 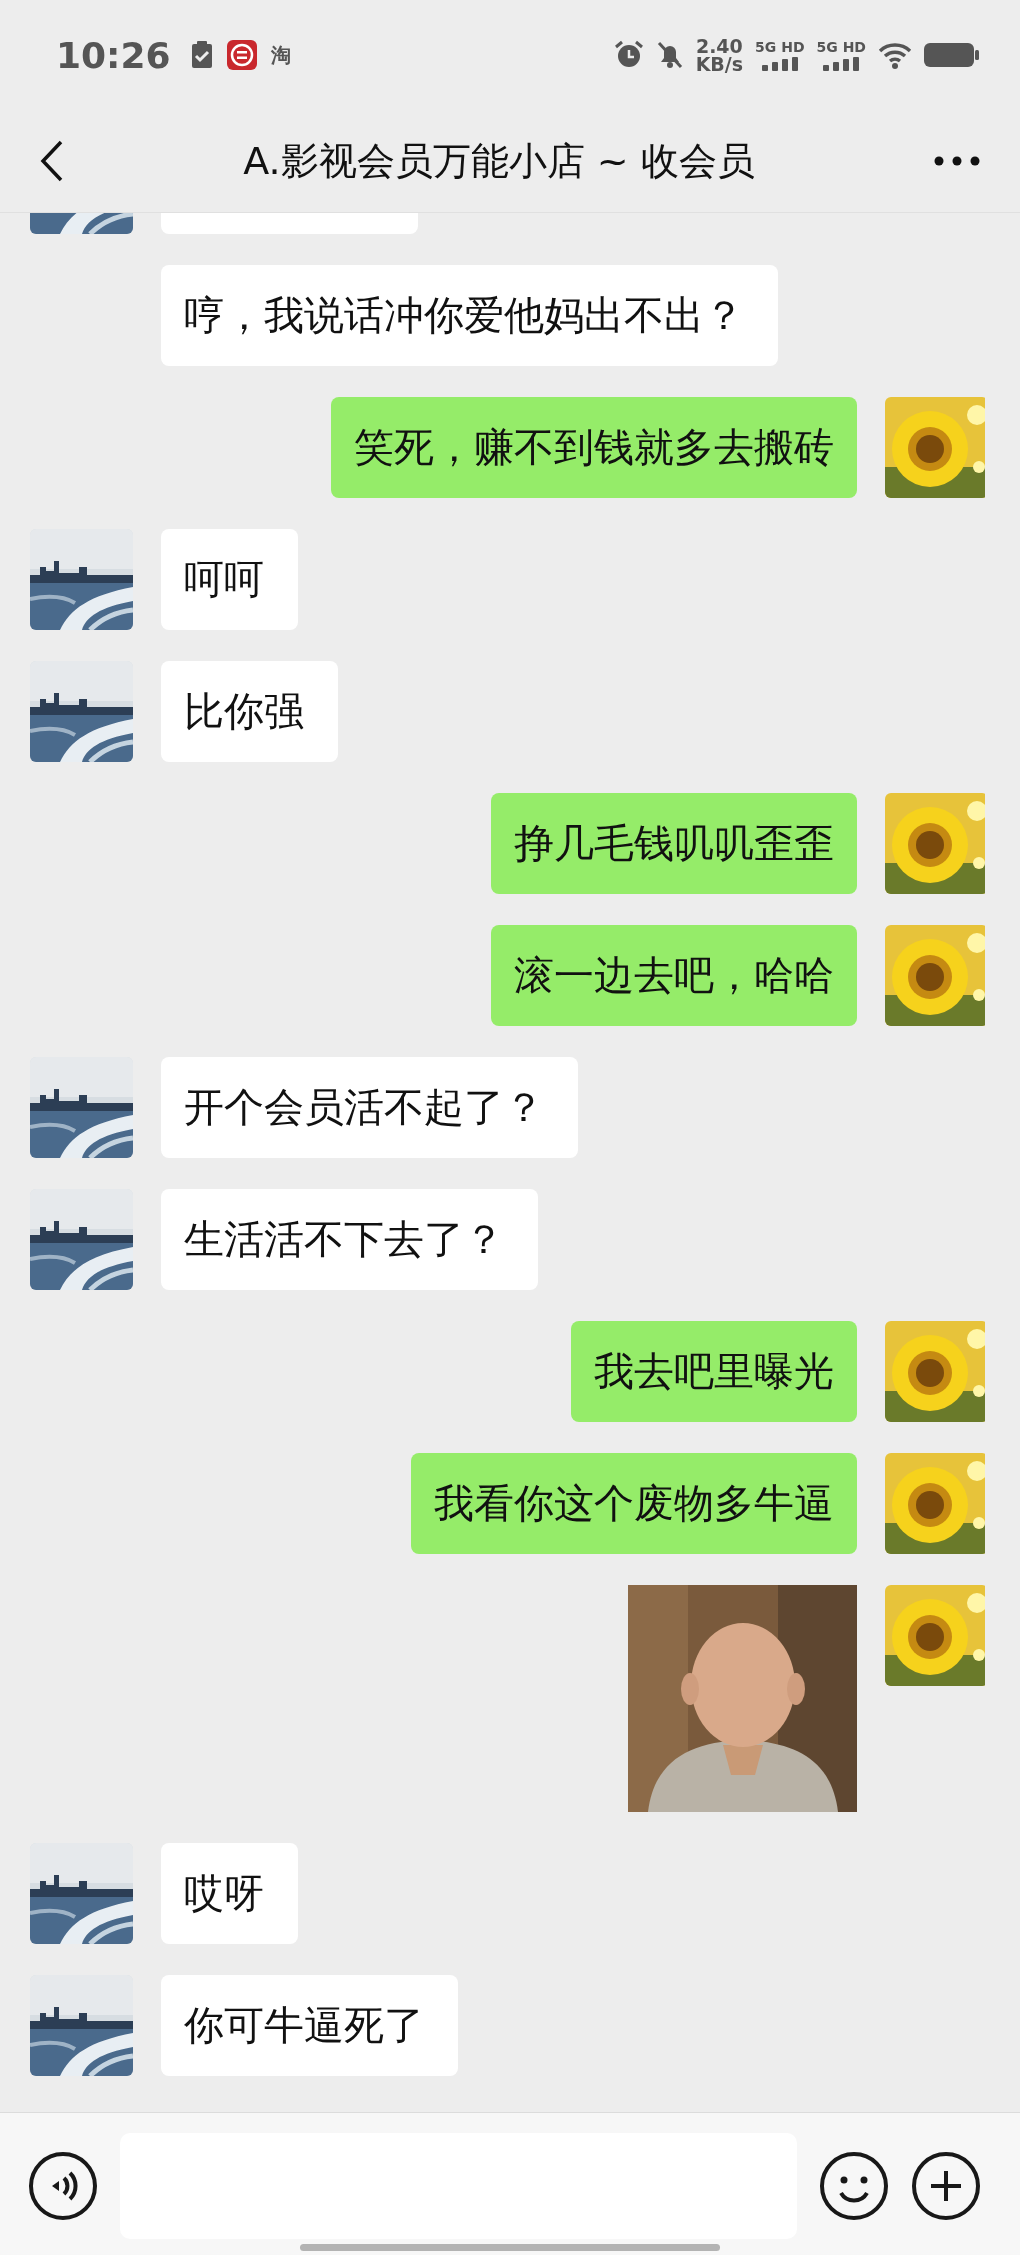 I want to click on message-bubble: 滚一边去吧，哈哈, so click(x=674, y=975).